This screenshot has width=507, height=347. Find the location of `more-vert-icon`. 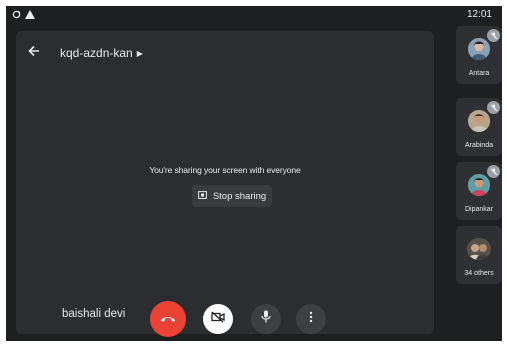

more-vert-icon is located at coordinates (311, 319).